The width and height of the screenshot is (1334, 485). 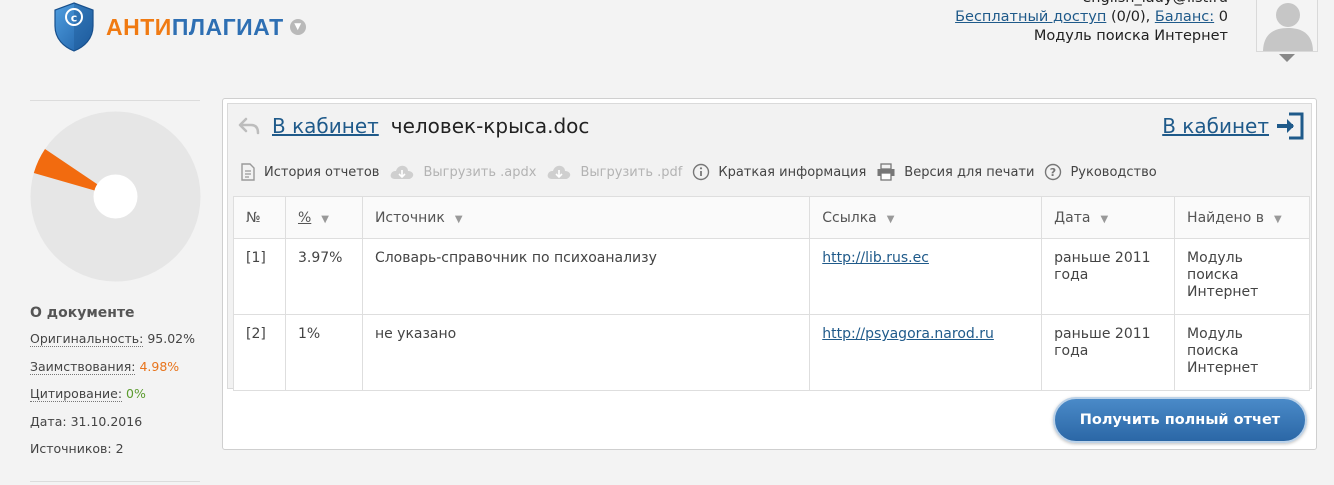 I want to click on info-icon, so click(x=701, y=172).